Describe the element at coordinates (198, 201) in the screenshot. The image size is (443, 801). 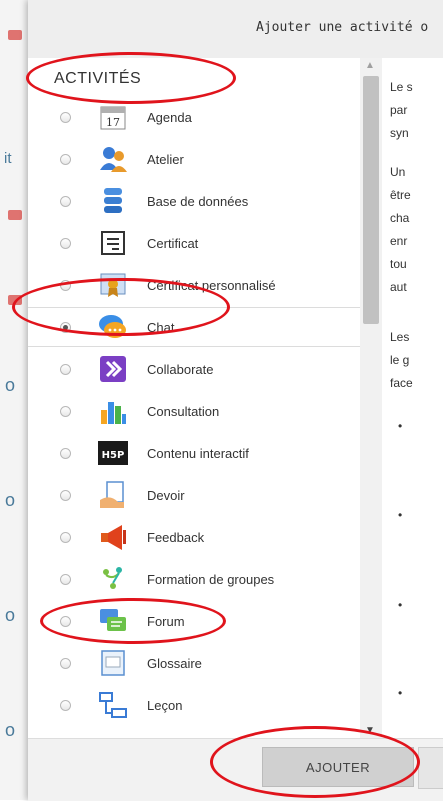
I see `activity-label: Base de données` at that location.